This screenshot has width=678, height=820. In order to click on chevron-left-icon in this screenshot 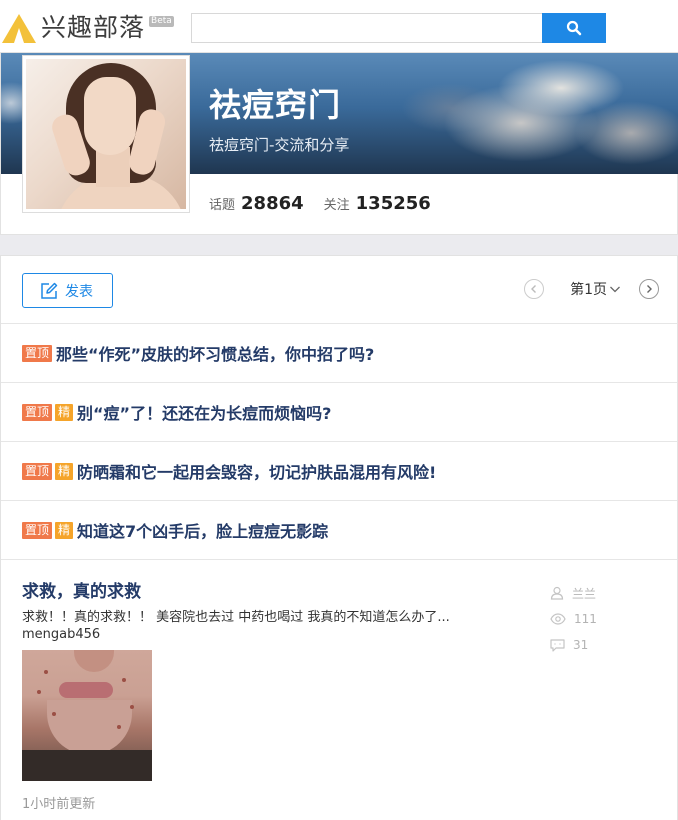, I will do `click(534, 289)`.